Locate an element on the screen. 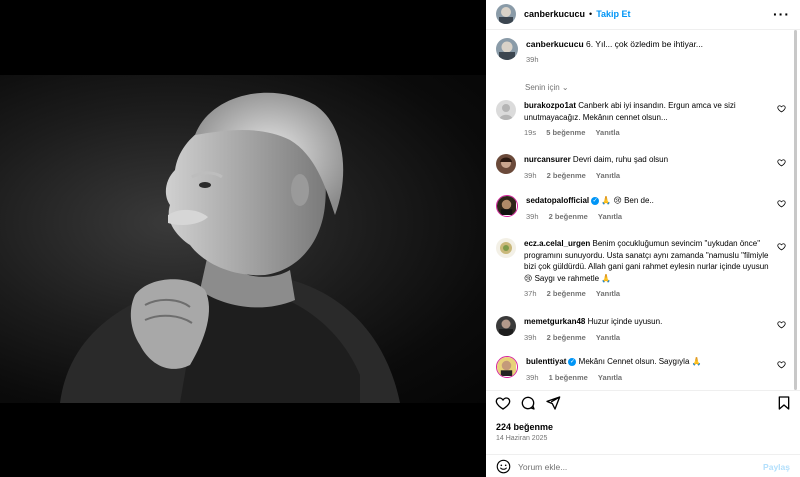  comment-text: Mekânı Cennet olsun. Saygıyla 🙏 is located at coordinates (639, 361).